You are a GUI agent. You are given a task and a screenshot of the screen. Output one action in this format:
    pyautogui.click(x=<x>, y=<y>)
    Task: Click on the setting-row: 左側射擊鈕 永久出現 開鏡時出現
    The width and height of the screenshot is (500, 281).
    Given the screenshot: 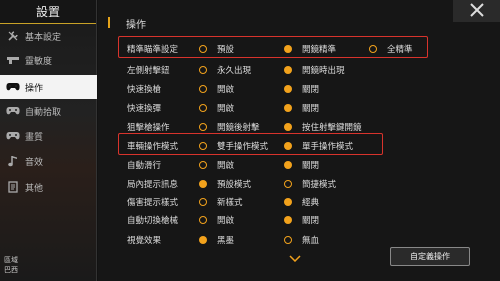 What is the action you would take?
    pyautogui.click(x=299, y=70)
    